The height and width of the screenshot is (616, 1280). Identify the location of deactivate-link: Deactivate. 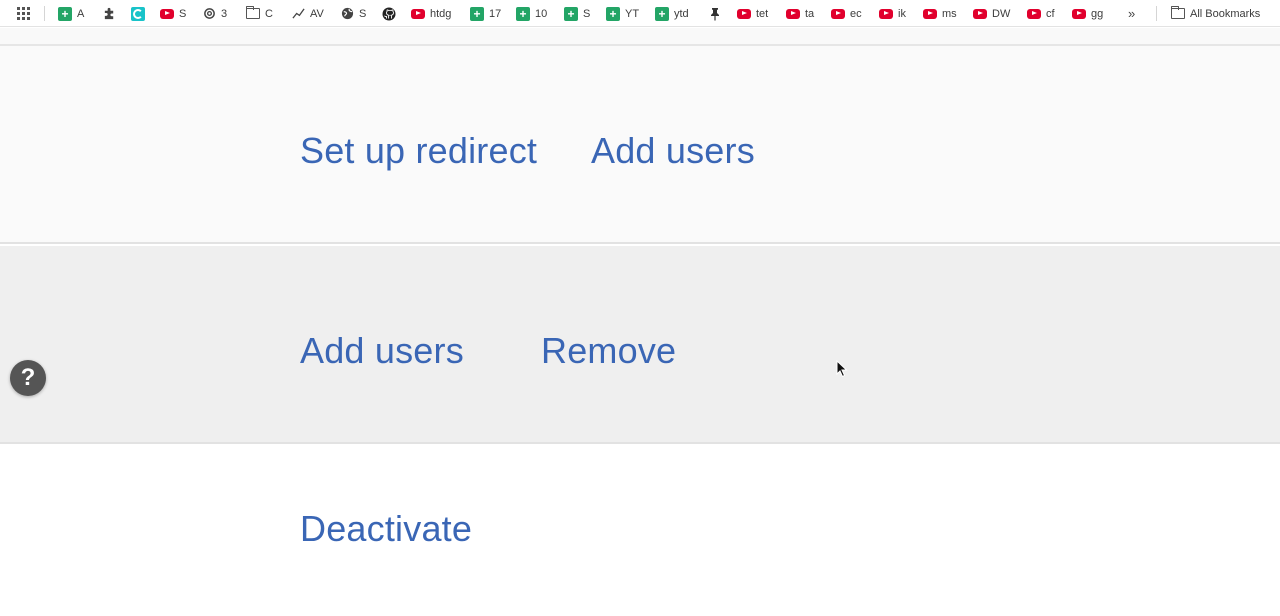
(386, 529).